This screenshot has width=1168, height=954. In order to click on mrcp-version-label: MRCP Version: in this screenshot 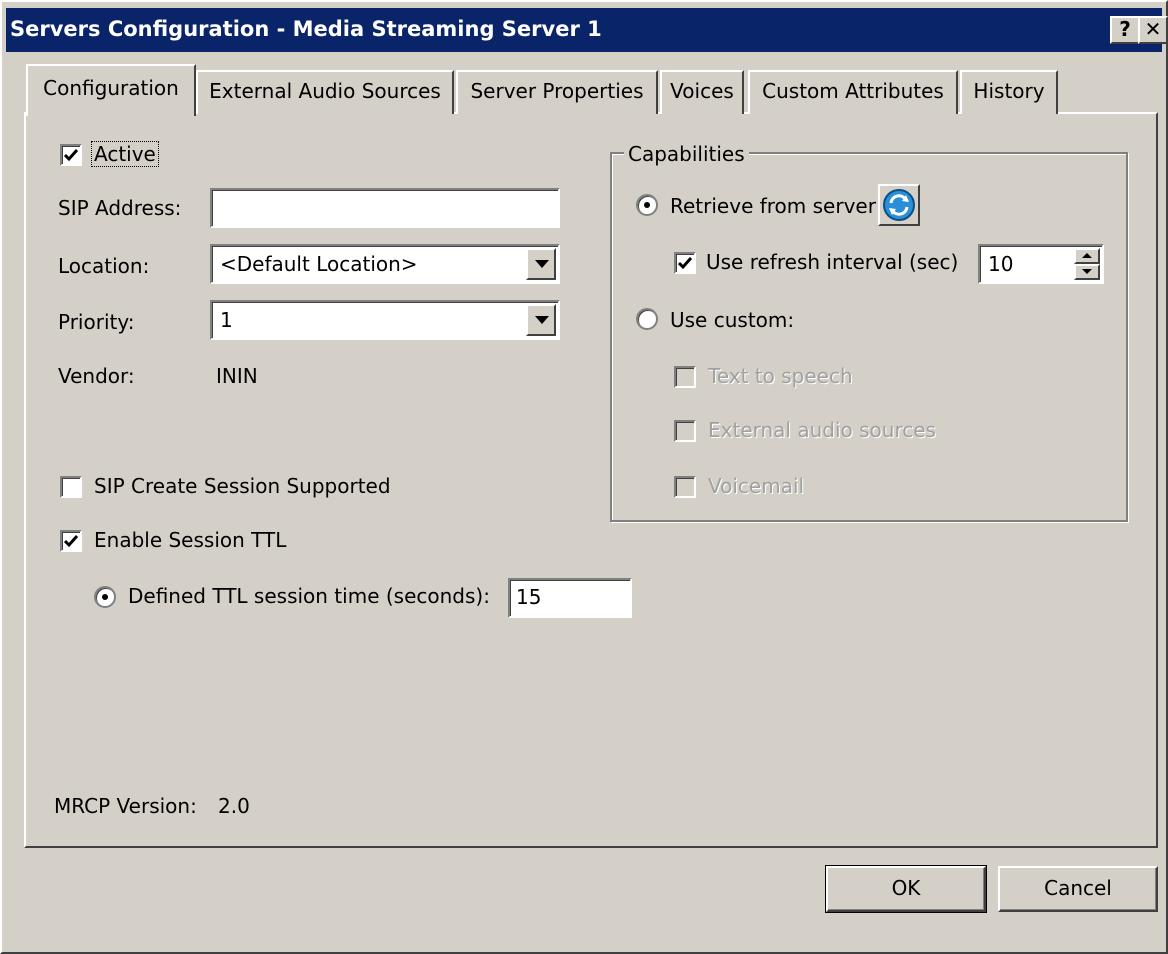, I will do `click(125, 806)`.